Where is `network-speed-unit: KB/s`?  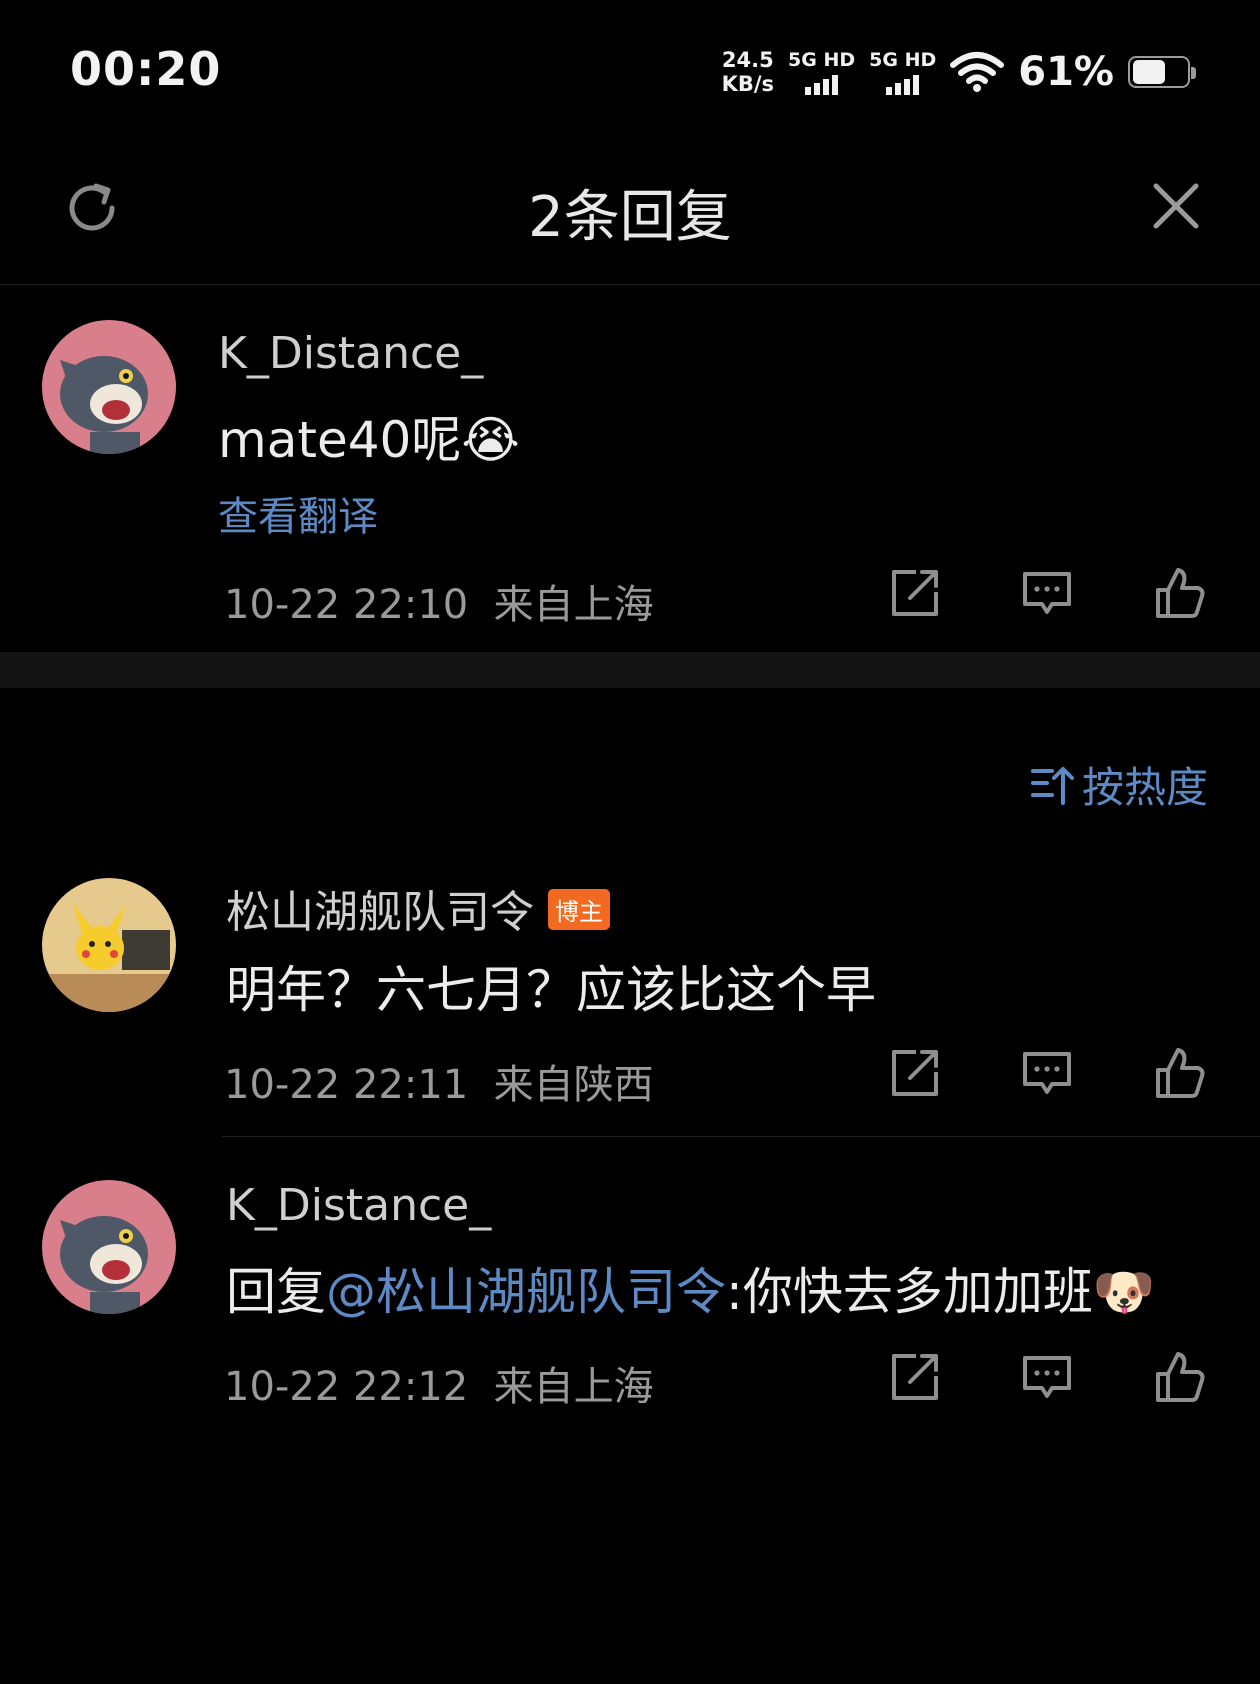
network-speed-unit: KB/s is located at coordinates (748, 84).